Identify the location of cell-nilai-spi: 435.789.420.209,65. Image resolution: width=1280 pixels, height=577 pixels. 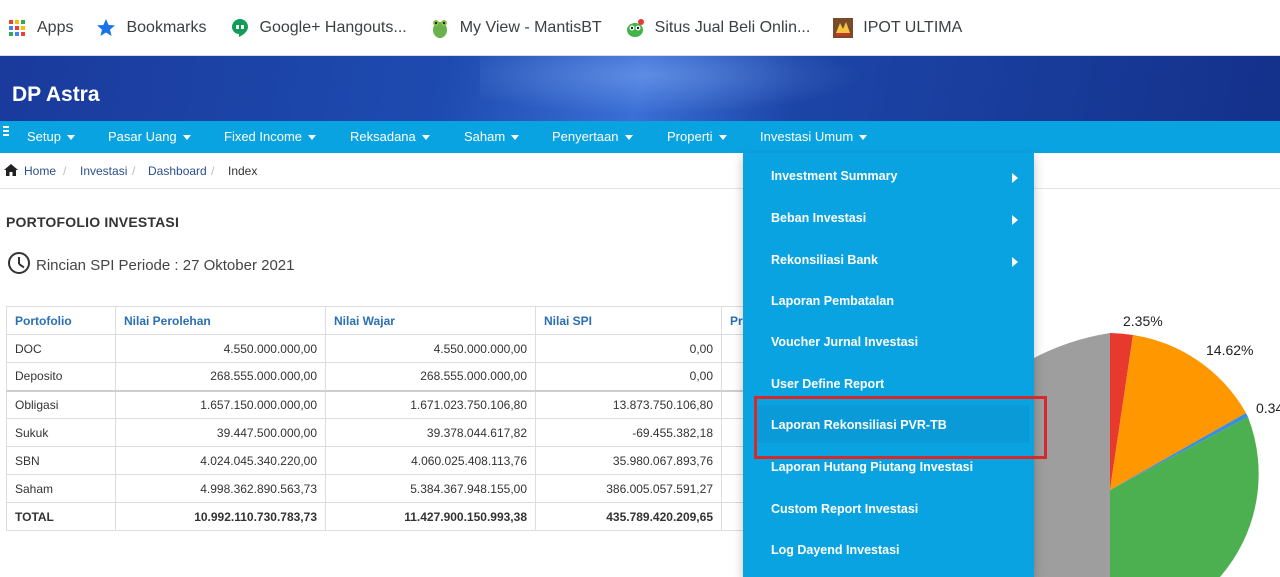
(628, 516).